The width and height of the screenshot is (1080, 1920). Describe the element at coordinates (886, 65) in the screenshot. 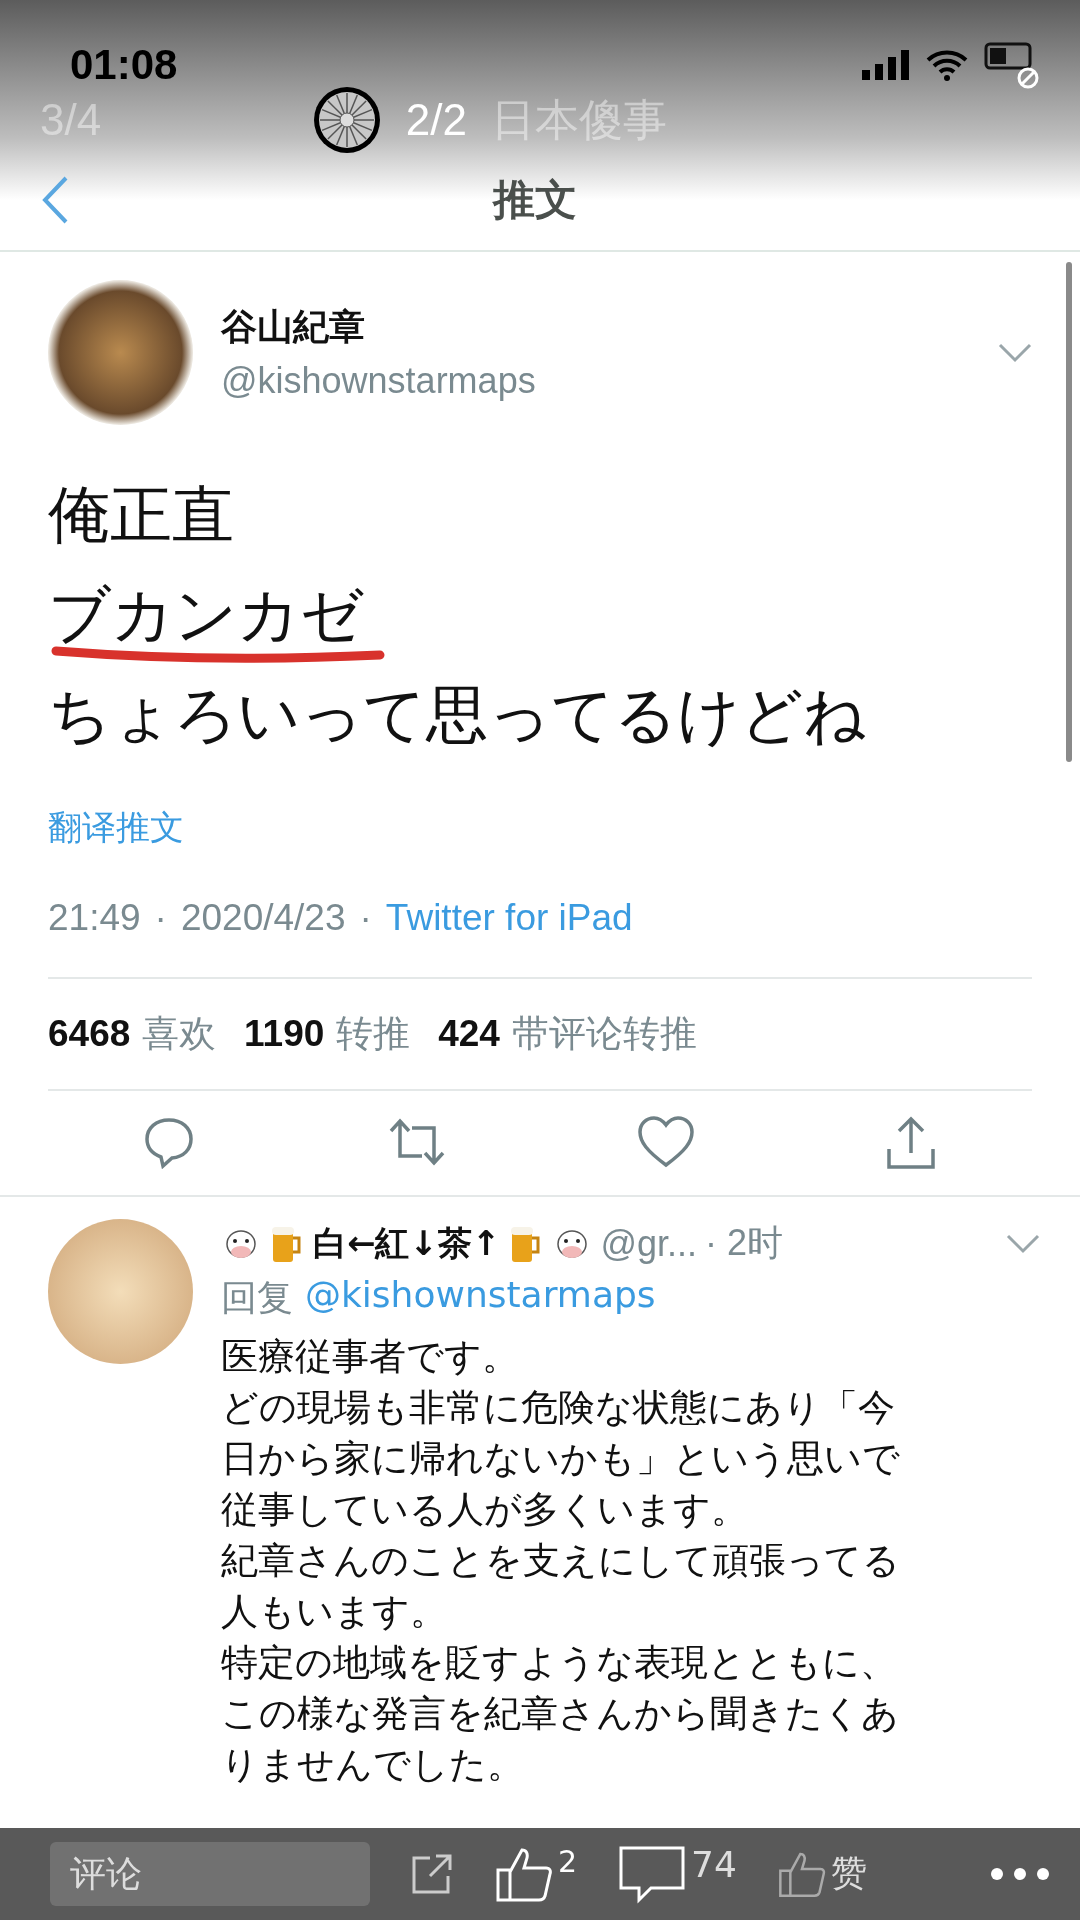

I see `signal-icon` at that location.